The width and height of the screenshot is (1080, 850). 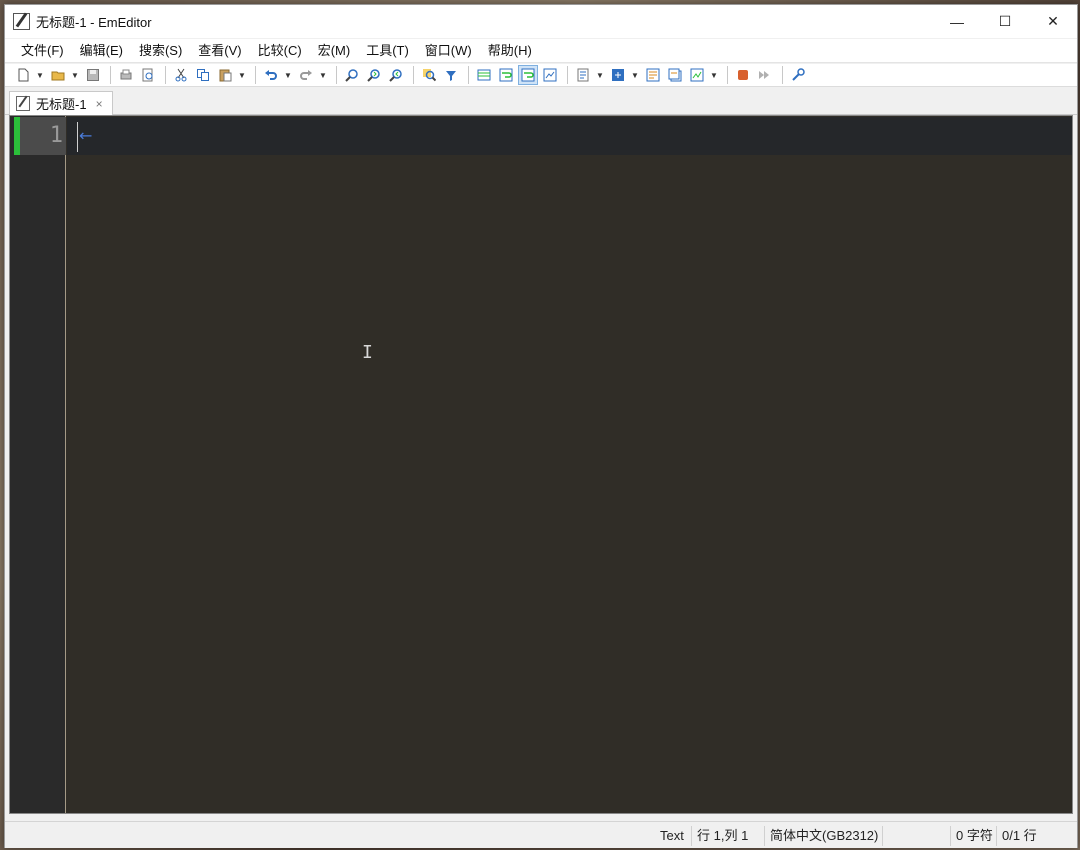 What do you see at coordinates (675, 75) in the screenshot?
I see `markers-icon` at bounding box center [675, 75].